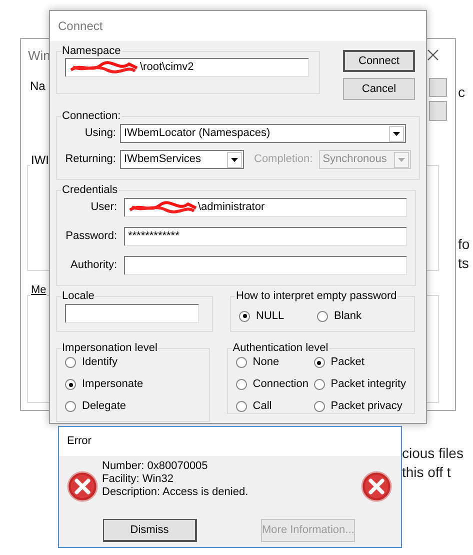 The image size is (473, 555). I want to click on radio-button: None, so click(275, 362).